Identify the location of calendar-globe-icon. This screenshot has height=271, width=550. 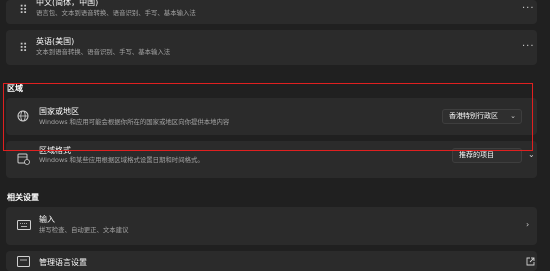
(23, 159).